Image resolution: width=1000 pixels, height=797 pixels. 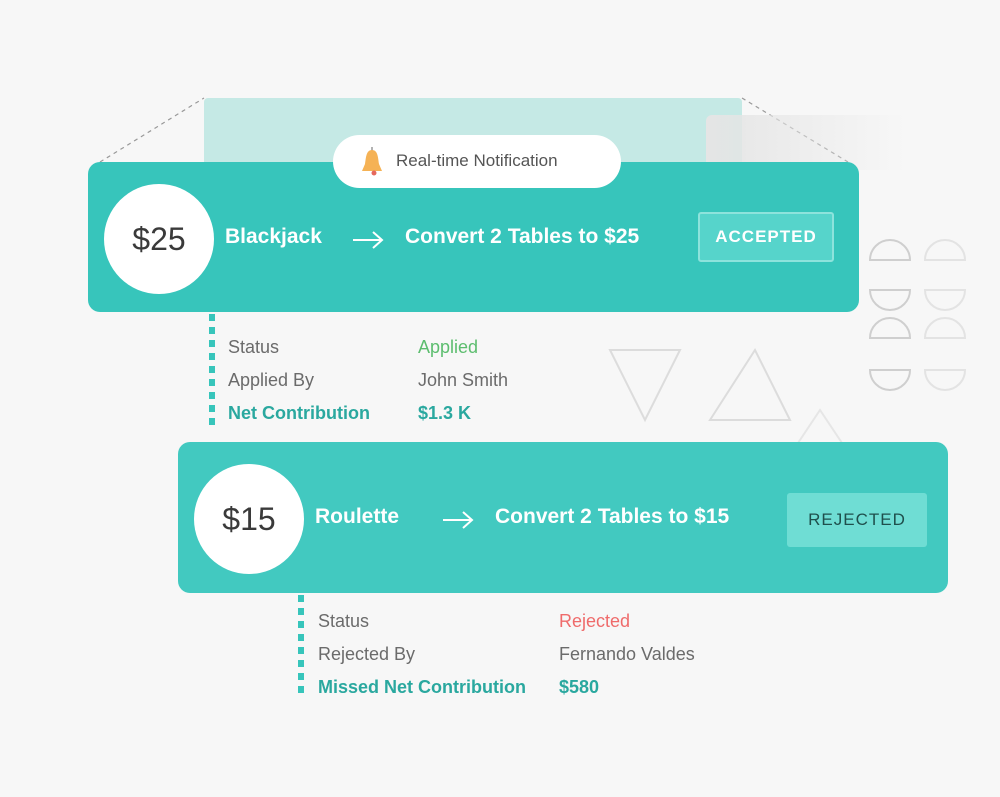 I want to click on rejected-by-value: Fernando Valdes, so click(x=627, y=654).